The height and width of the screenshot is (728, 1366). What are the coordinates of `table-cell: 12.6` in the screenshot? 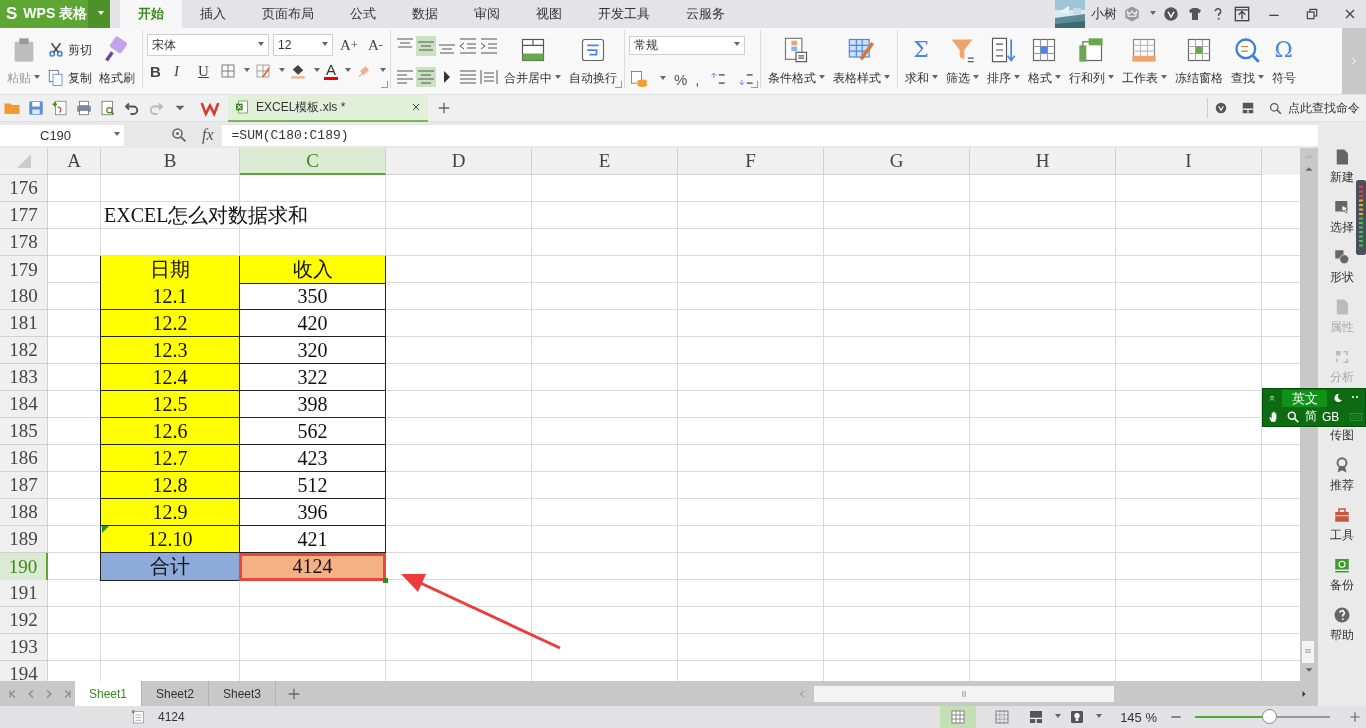 It's located at (170, 431).